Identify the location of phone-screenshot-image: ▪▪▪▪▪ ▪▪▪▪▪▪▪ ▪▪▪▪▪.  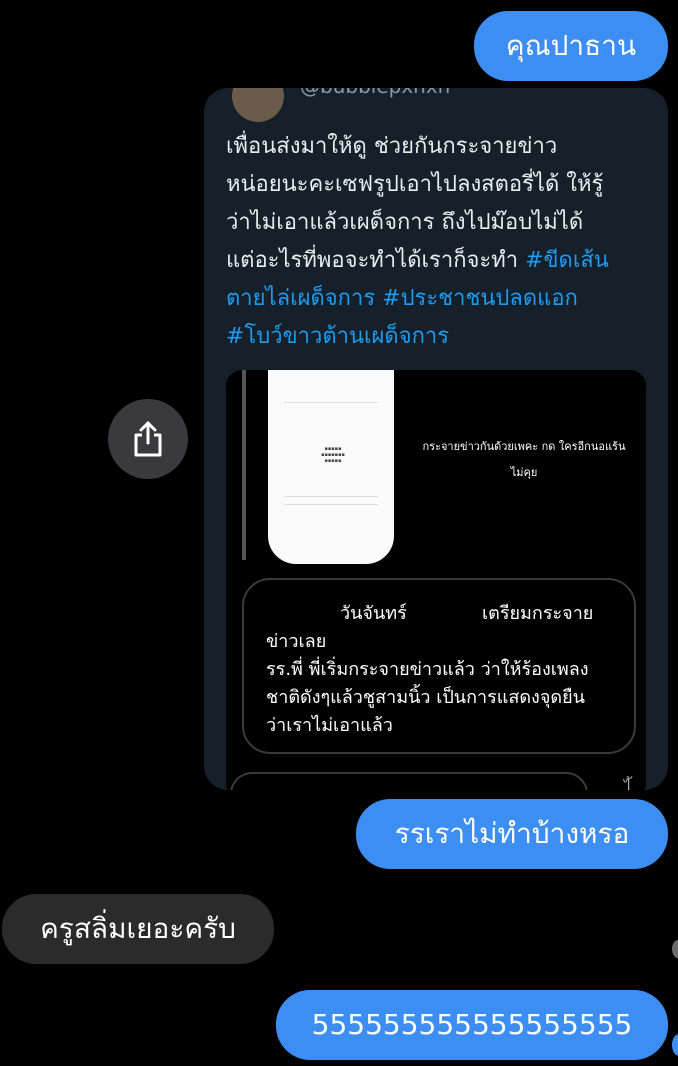
(331, 467).